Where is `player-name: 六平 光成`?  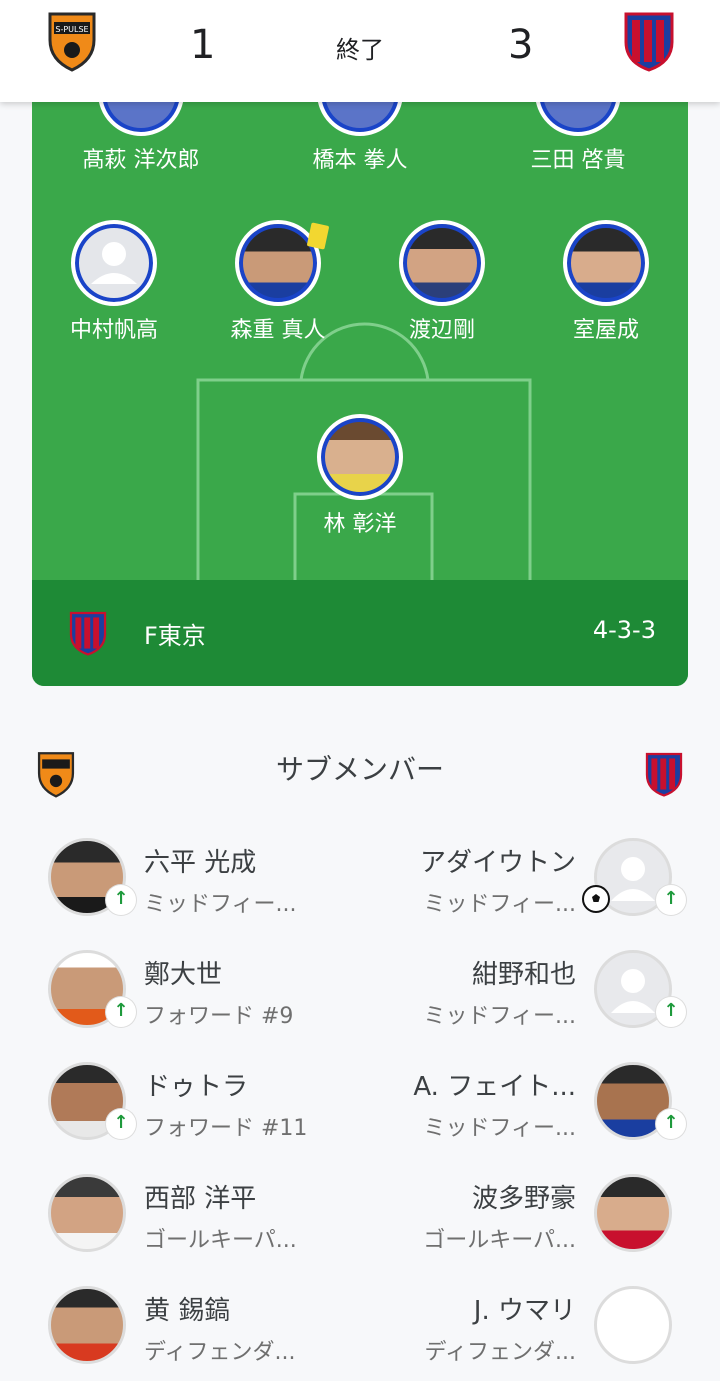
player-name: 六平 光成 is located at coordinates (200, 863).